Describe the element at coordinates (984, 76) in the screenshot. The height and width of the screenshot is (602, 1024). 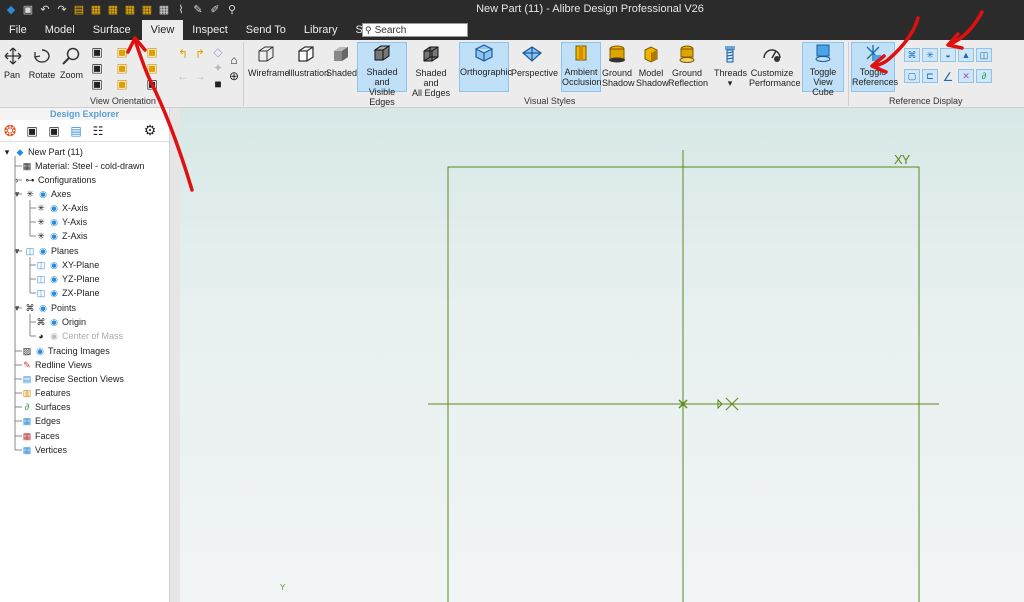
I see `show-surfaces-icon: ∂` at that location.